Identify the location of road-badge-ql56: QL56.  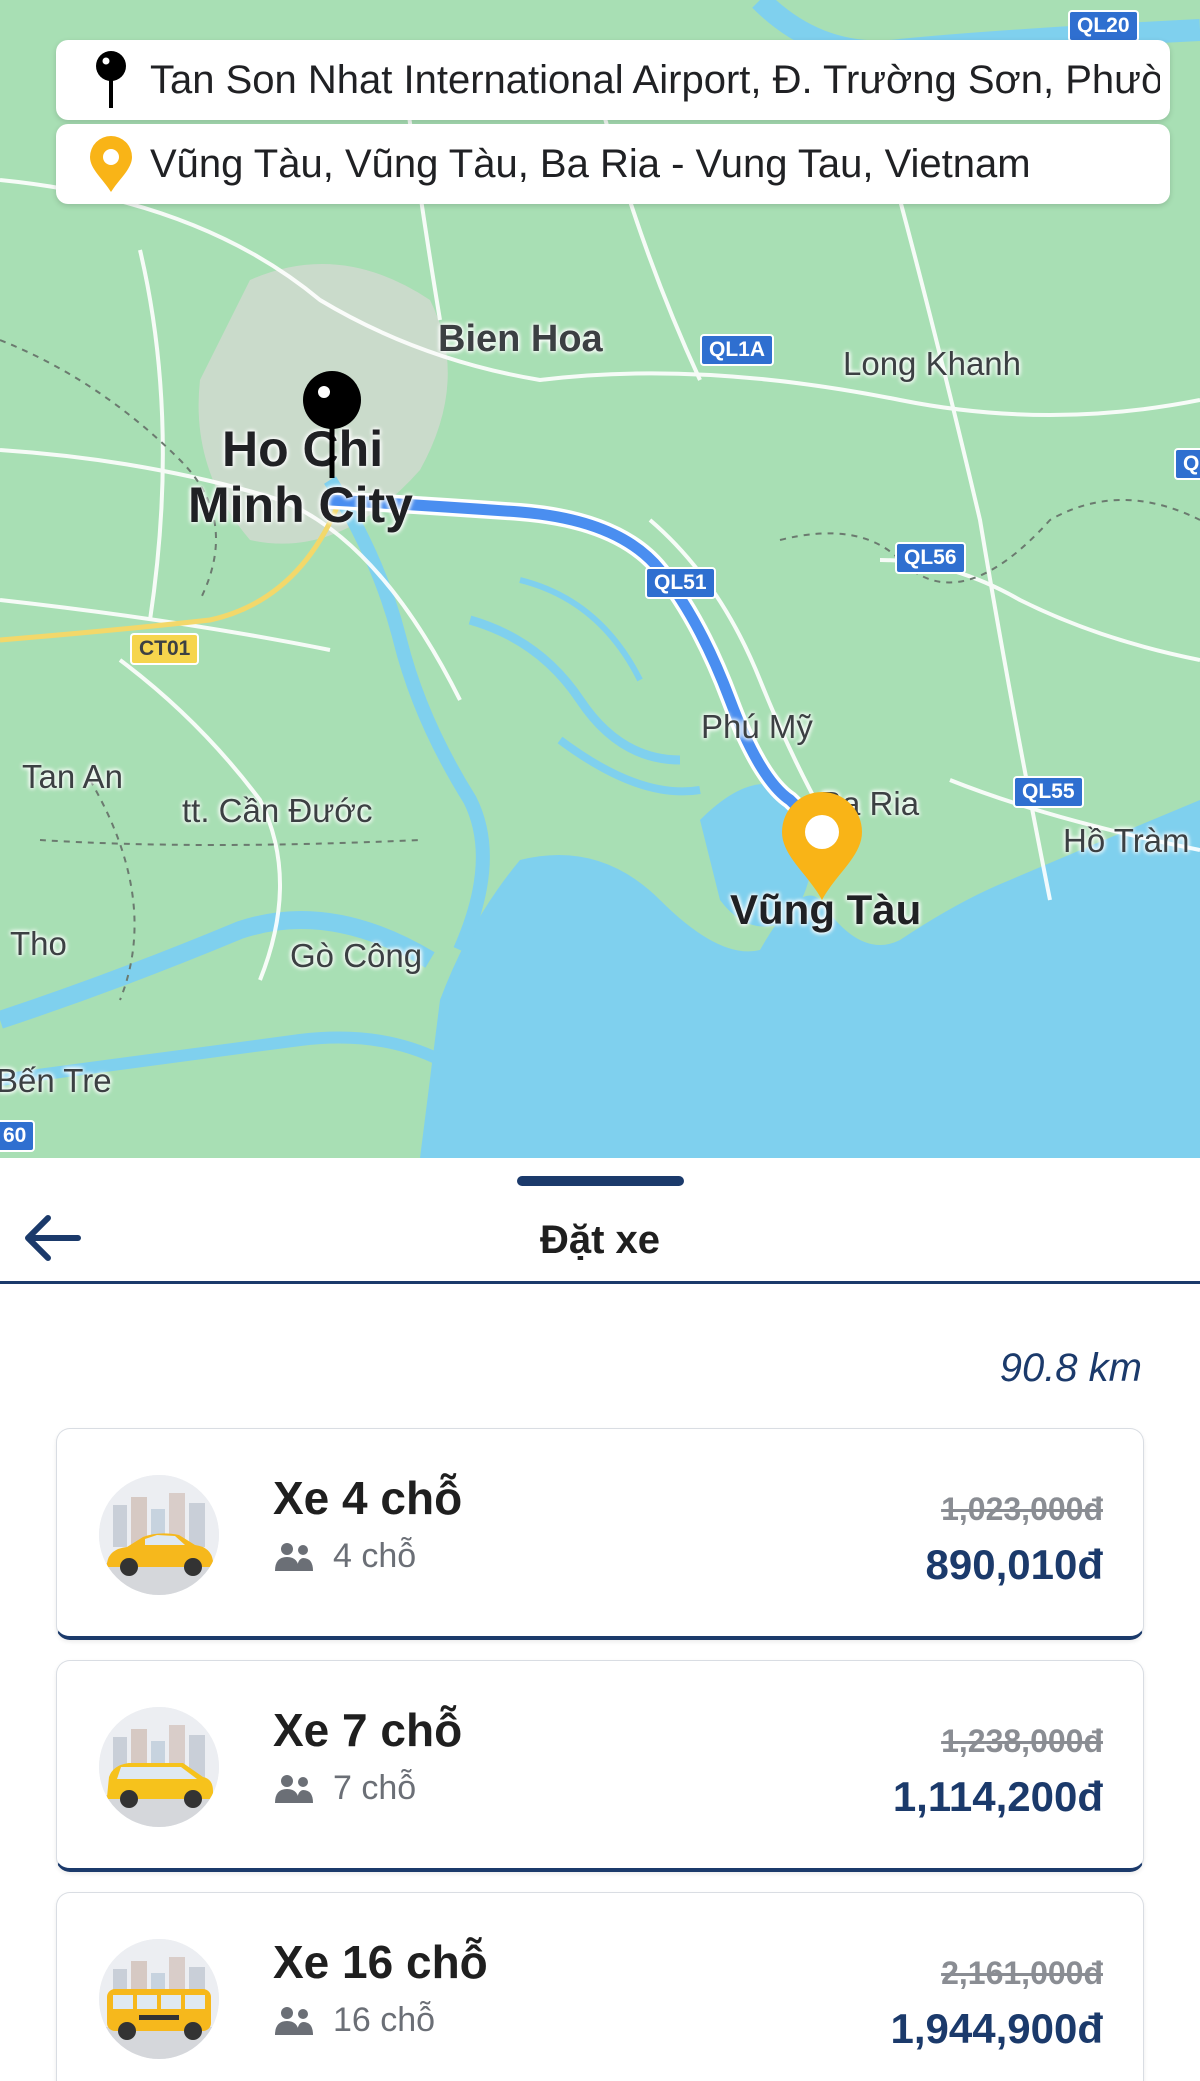
(930, 558).